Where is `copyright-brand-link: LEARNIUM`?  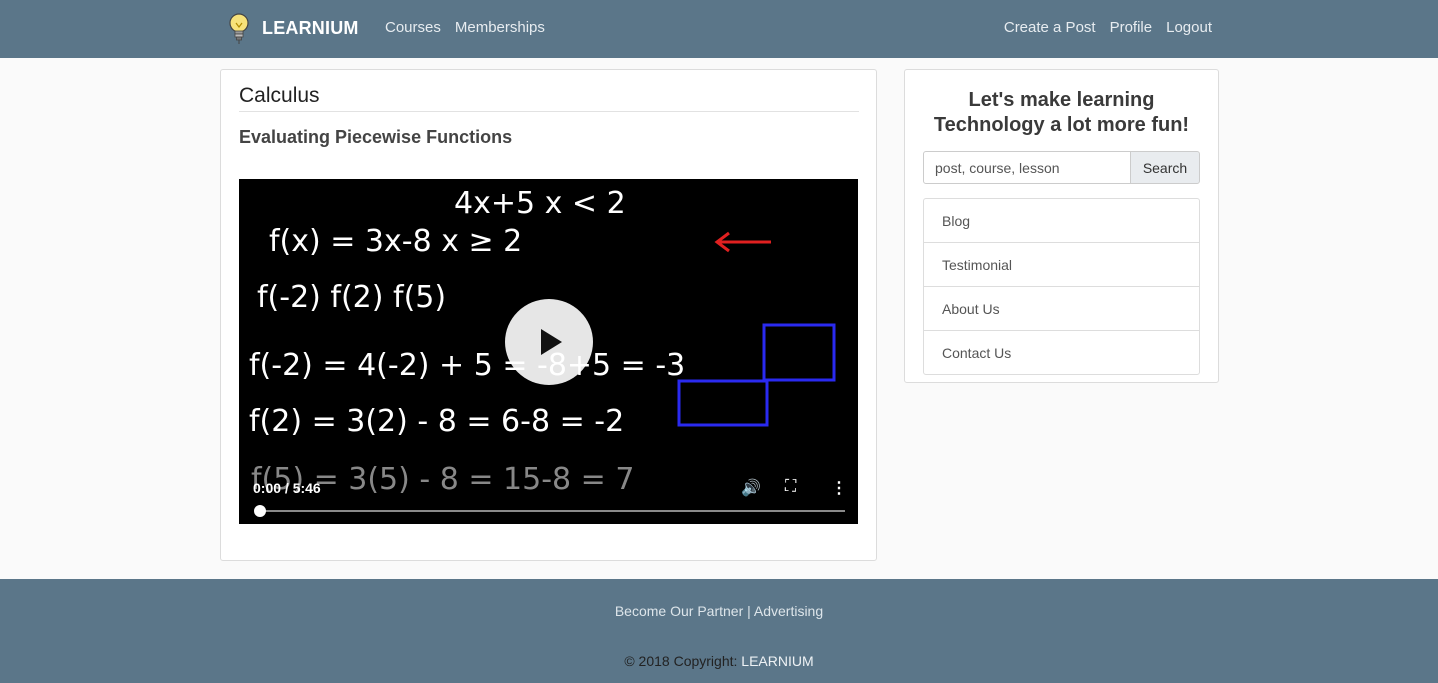 copyright-brand-link: LEARNIUM is located at coordinates (777, 661).